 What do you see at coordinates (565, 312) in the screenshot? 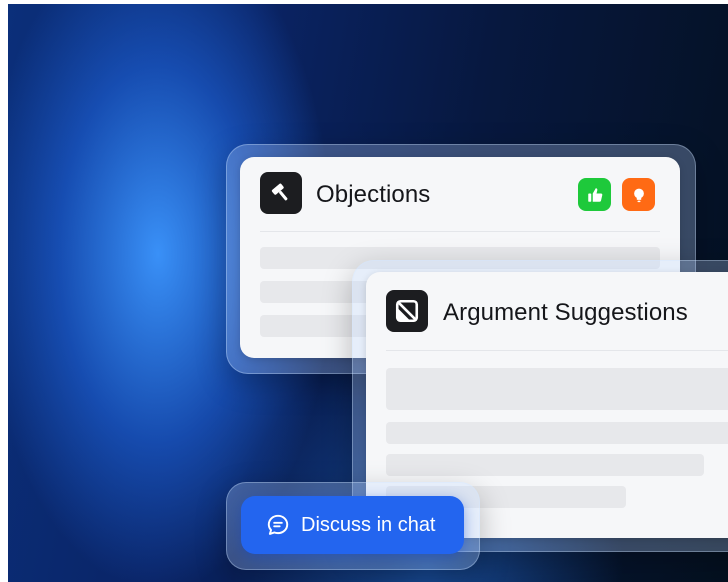
I see `argument-suggestions-title: Argument Suggestions` at bounding box center [565, 312].